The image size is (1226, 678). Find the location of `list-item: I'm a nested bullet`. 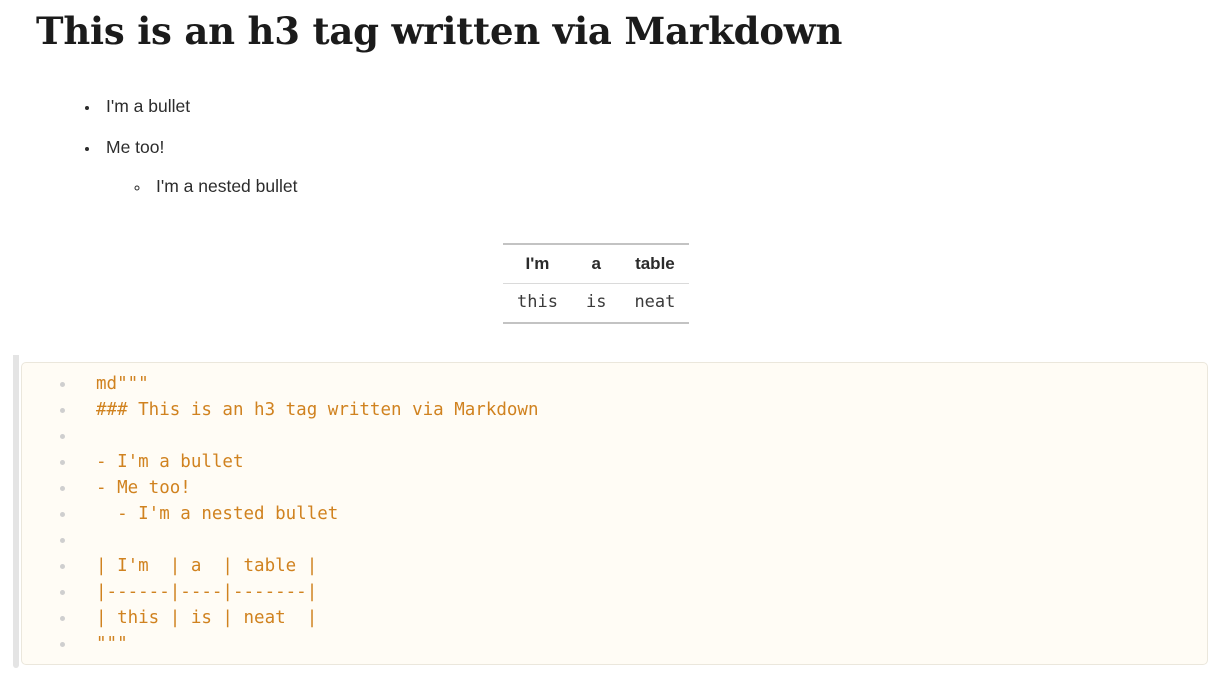

list-item: I'm a nested bullet is located at coordinates (224, 186).